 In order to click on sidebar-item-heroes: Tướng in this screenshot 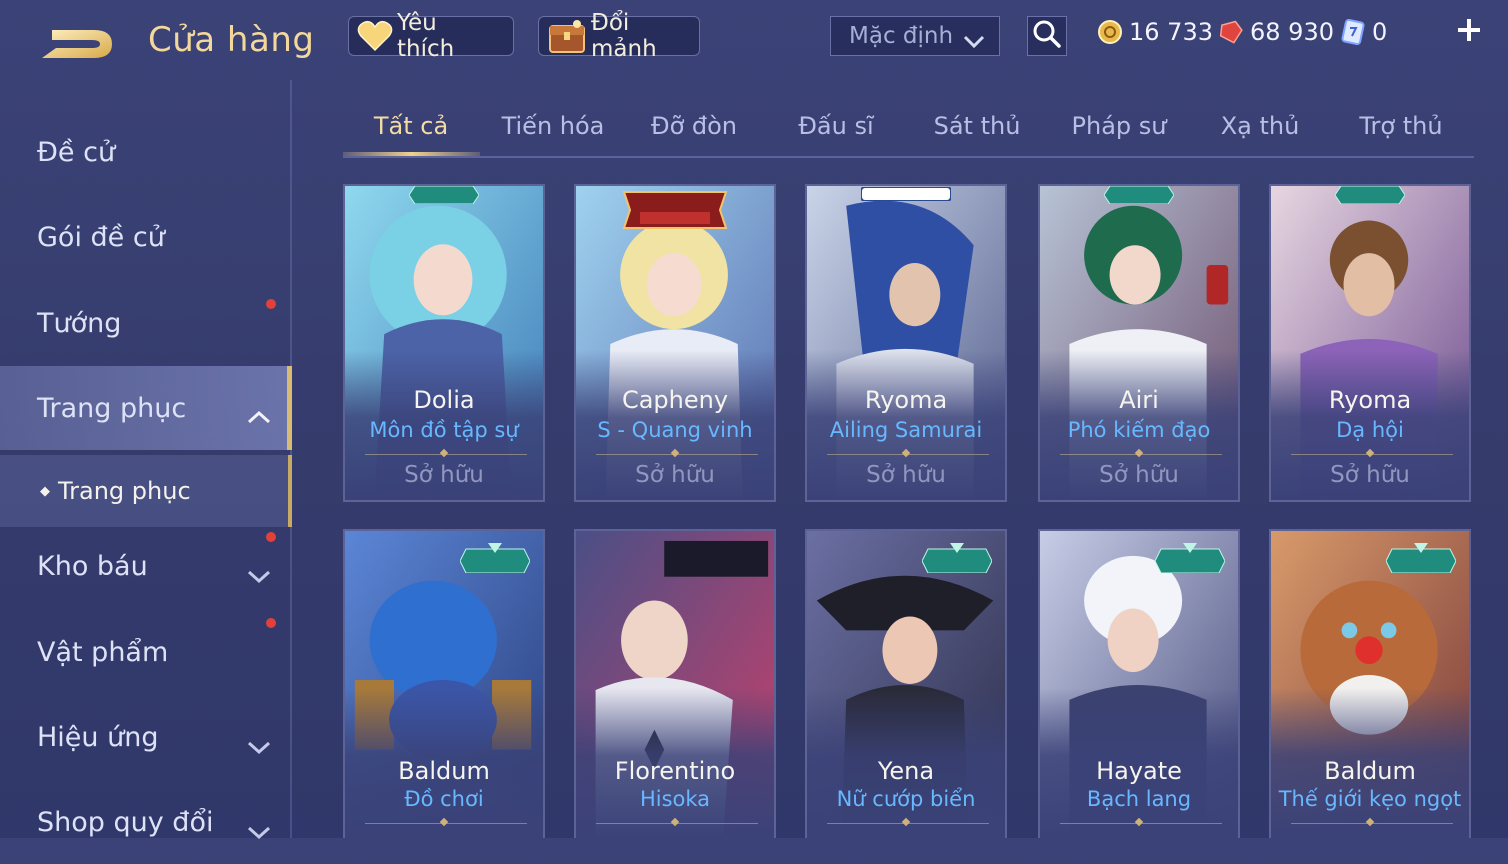, I will do `click(146, 323)`.